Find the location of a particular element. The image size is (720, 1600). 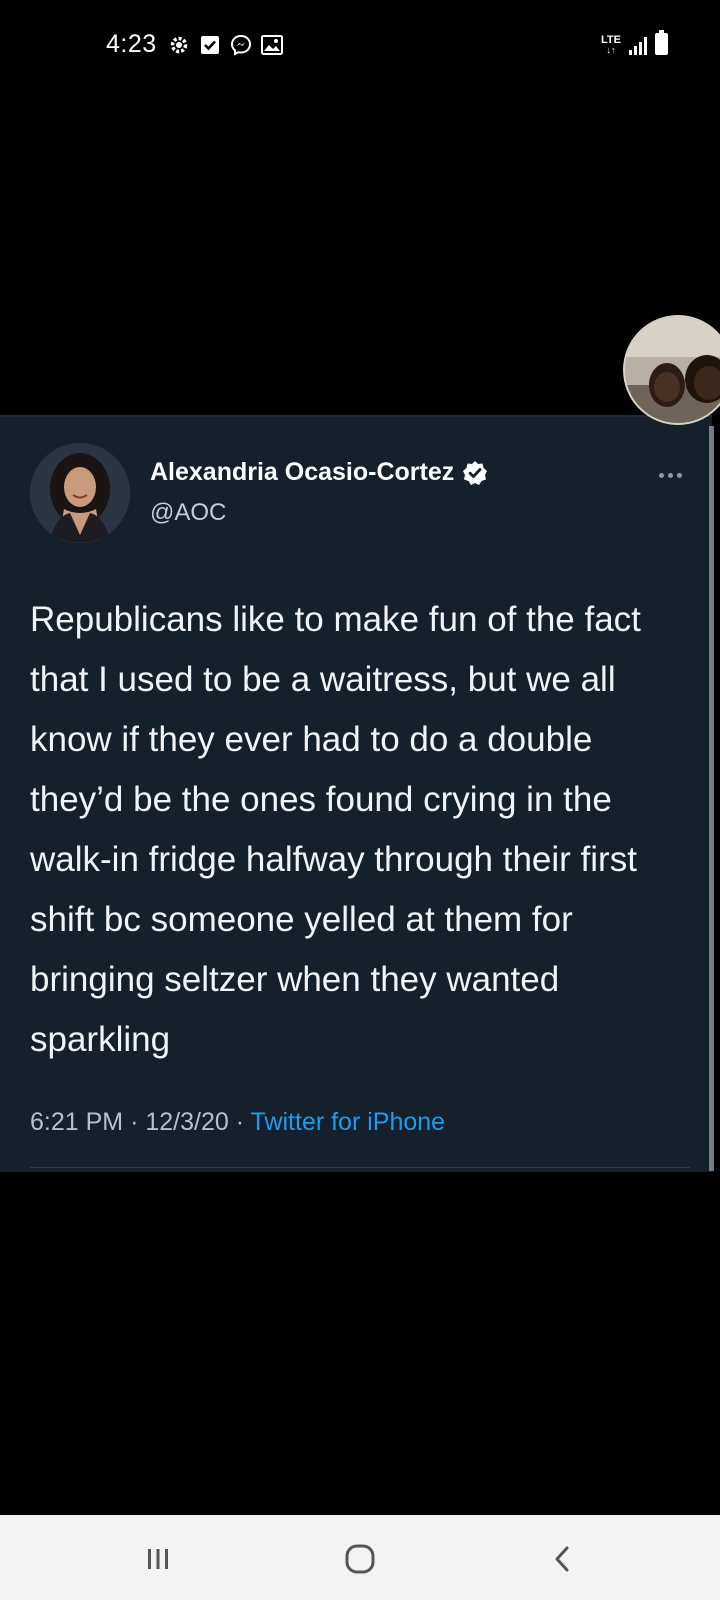

tweet-date: 12/3/20 is located at coordinates (186, 1122).